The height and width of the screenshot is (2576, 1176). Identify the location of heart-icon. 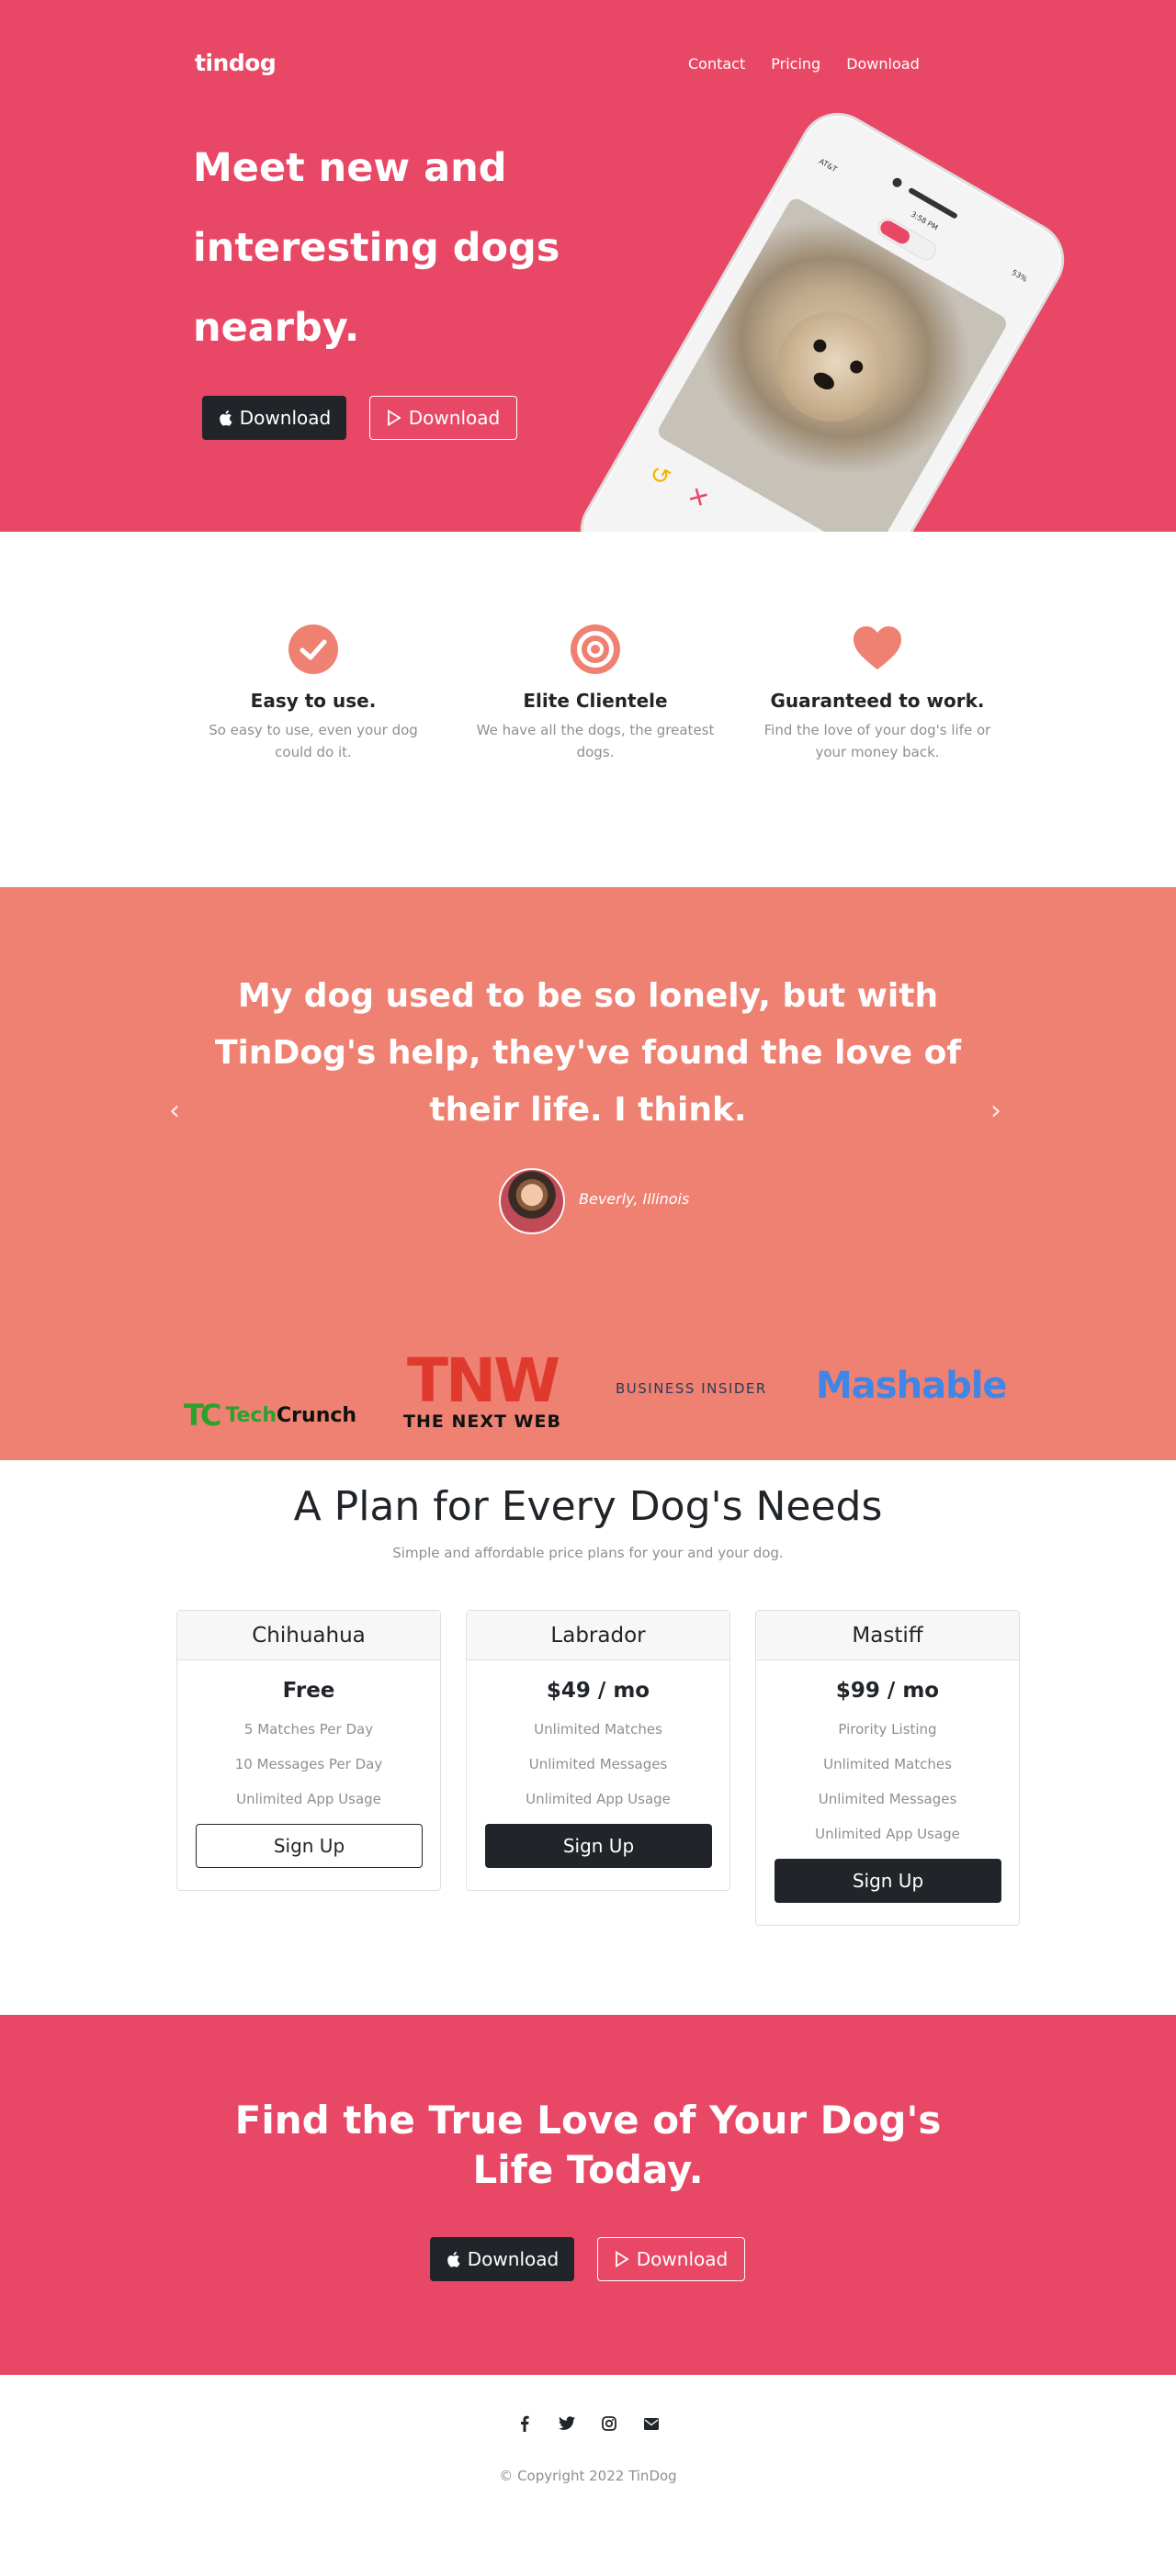
(877, 647).